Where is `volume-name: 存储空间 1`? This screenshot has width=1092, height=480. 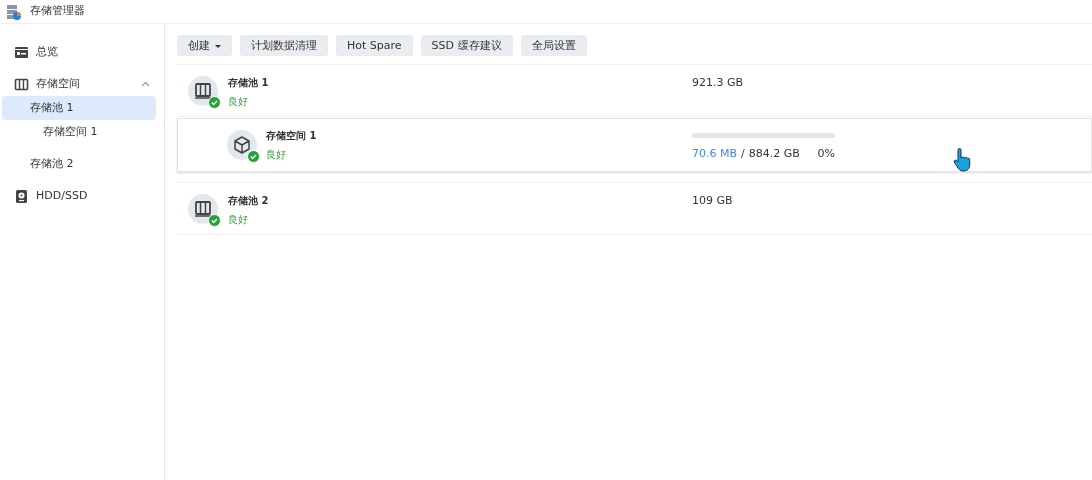 volume-name: 存储空间 1 is located at coordinates (292, 136).